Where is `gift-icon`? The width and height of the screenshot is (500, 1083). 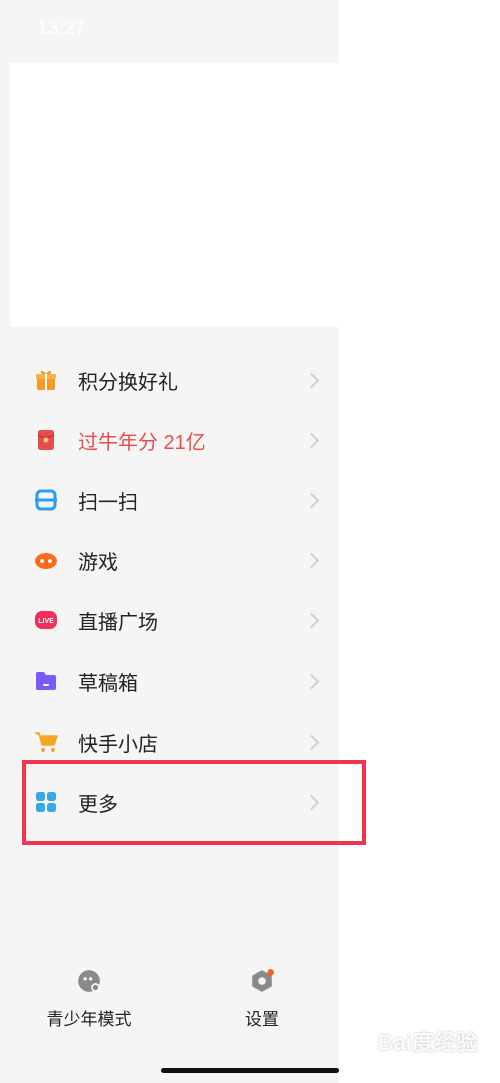
gift-icon is located at coordinates (46, 380).